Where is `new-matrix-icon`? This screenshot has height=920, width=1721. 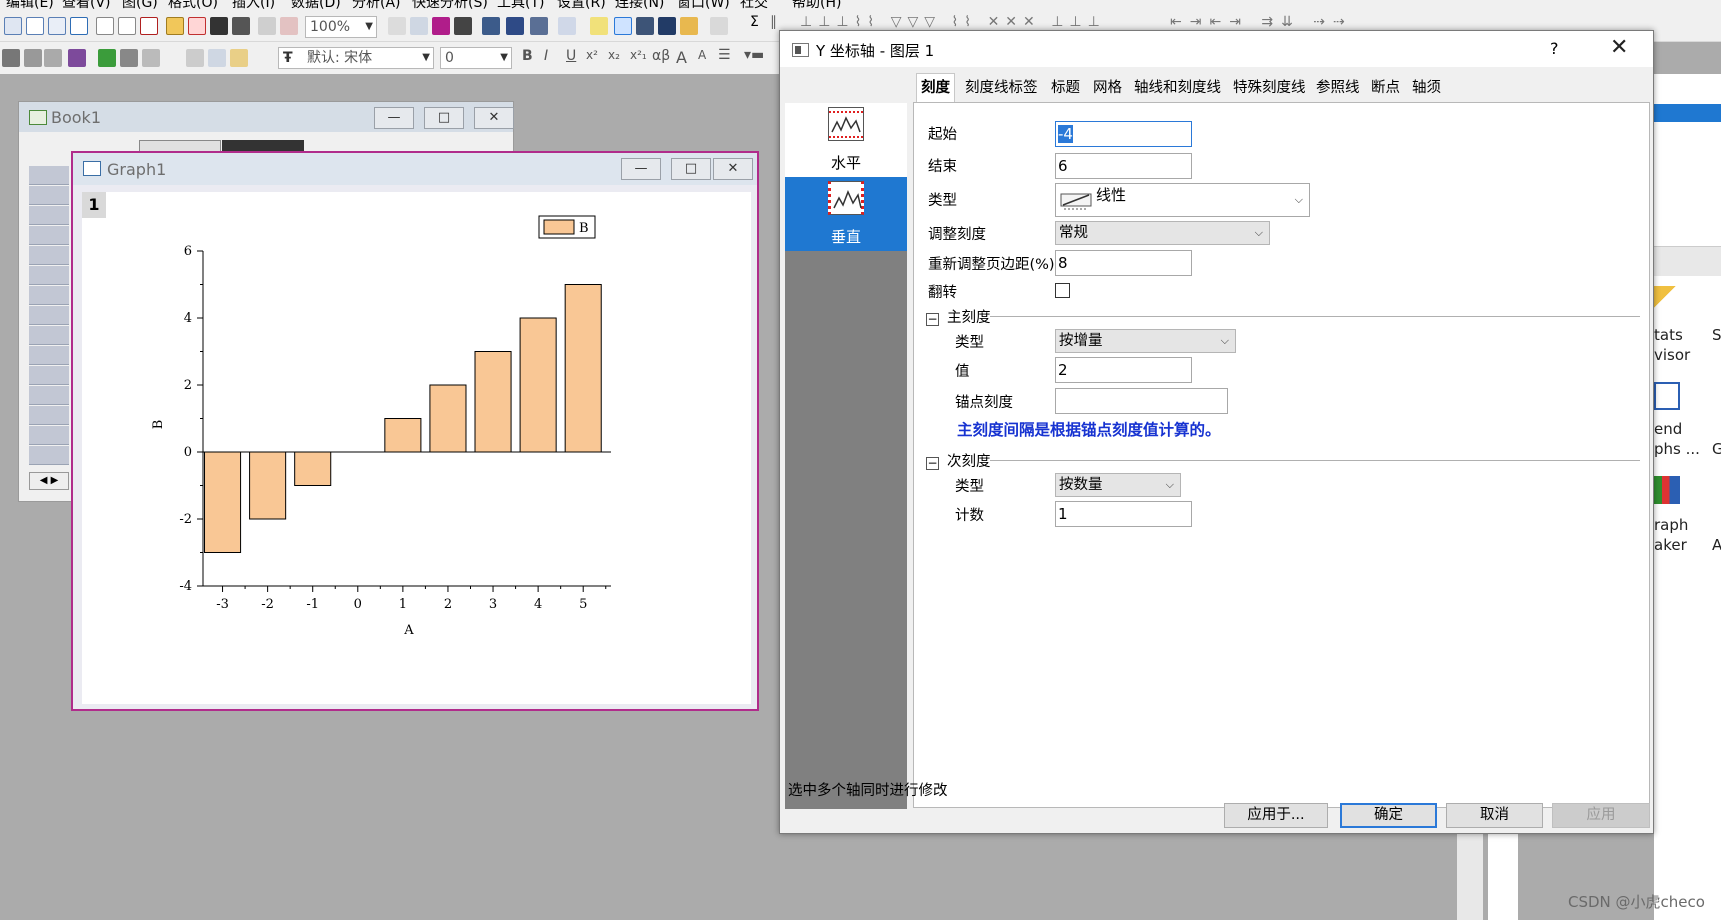 new-matrix-icon is located at coordinates (57, 26).